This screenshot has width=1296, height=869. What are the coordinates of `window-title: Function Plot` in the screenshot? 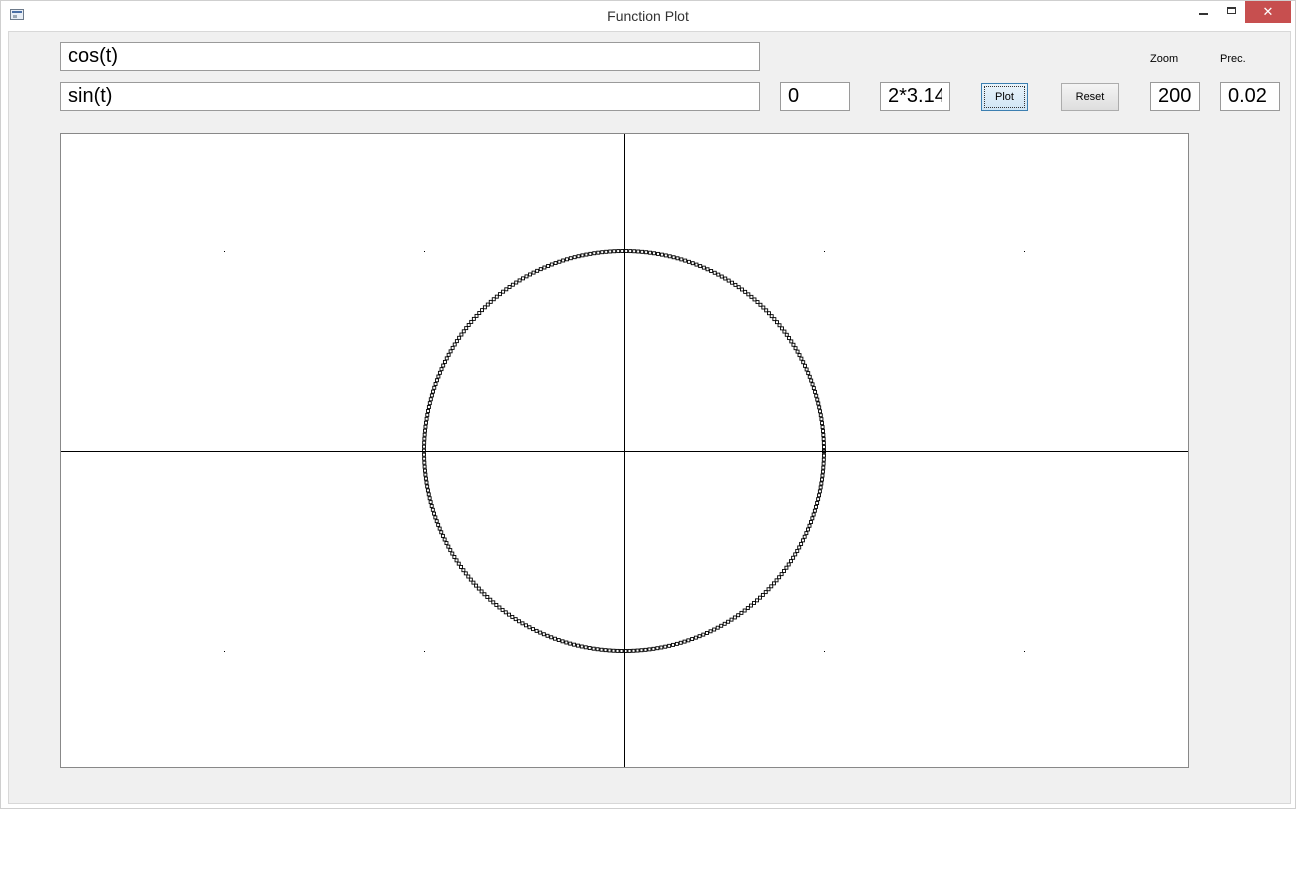 It's located at (648, 16).